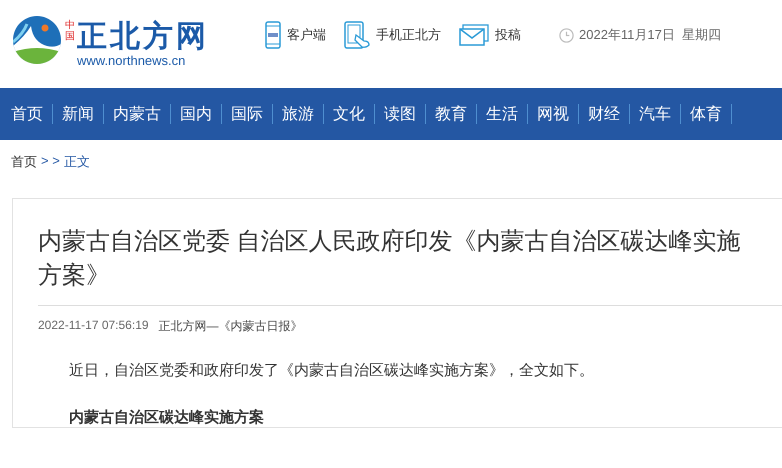 The width and height of the screenshot is (782, 468). I want to click on phone-app-icon, so click(273, 35).